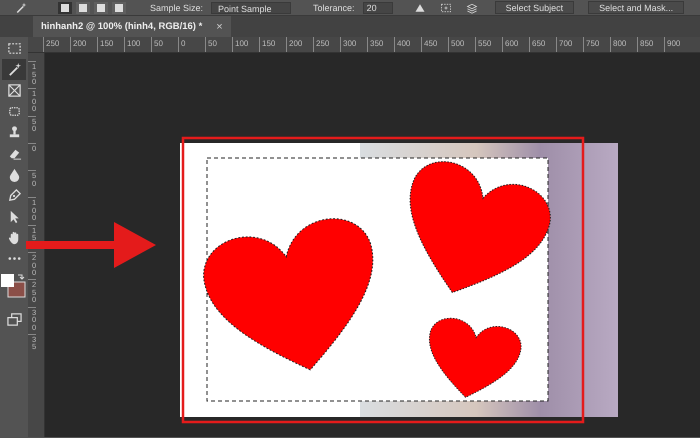 This screenshot has height=438, width=700. I want to click on ruler-label: 650, so click(542, 44).